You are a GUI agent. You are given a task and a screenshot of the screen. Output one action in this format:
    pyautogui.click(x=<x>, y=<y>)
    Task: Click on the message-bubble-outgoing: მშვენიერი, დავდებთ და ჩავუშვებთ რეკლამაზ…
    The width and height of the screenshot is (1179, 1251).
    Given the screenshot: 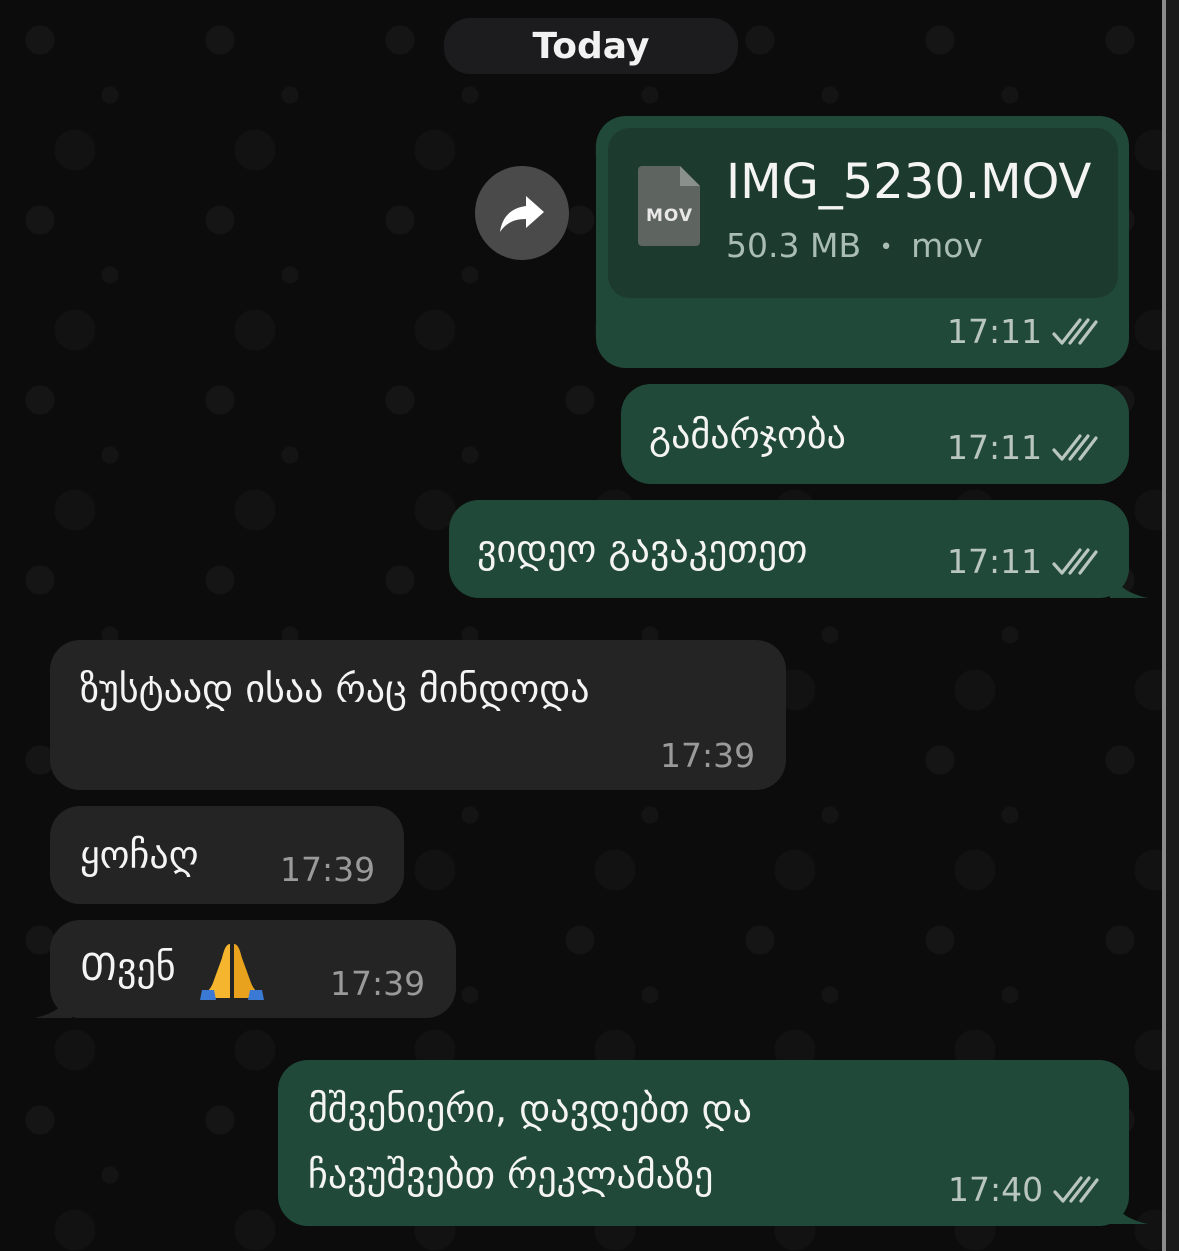 What is the action you would take?
    pyautogui.click(x=703, y=1143)
    